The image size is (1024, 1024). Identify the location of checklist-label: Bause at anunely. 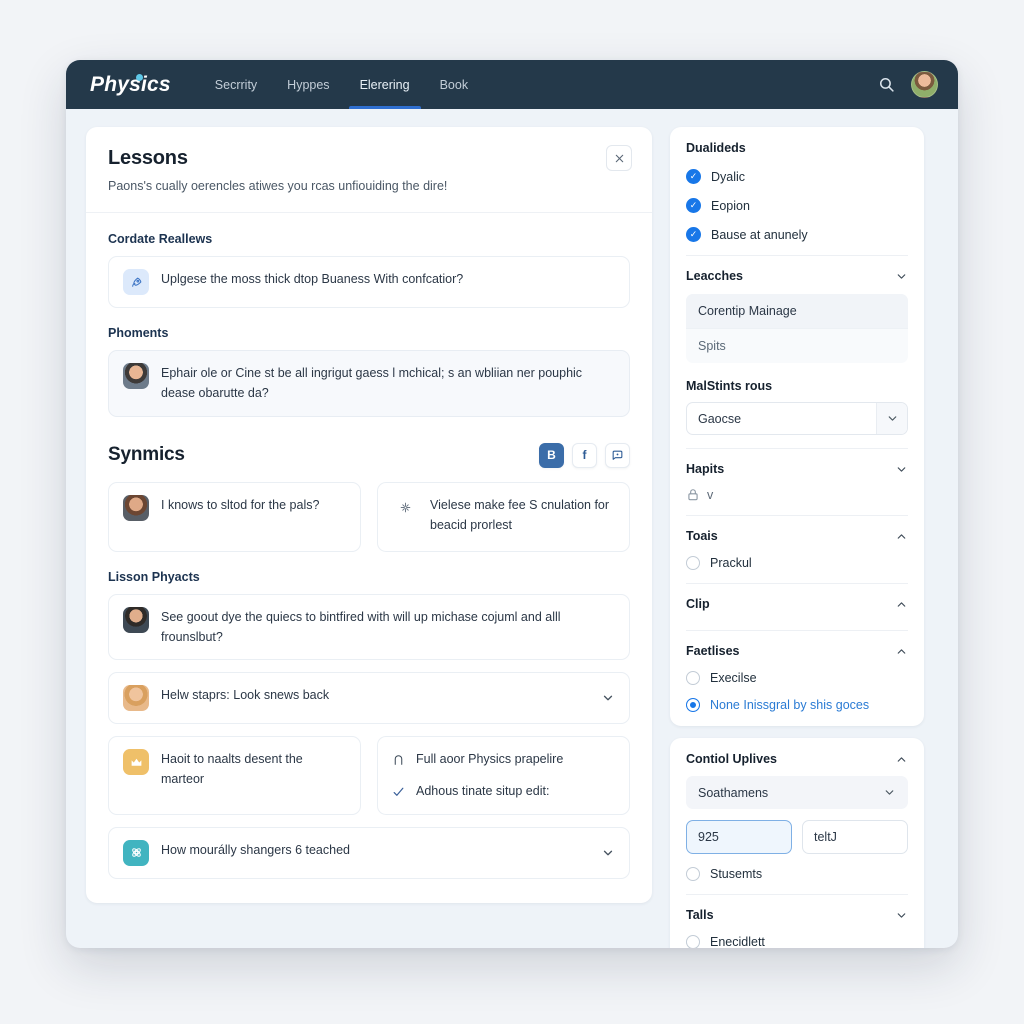
(759, 234).